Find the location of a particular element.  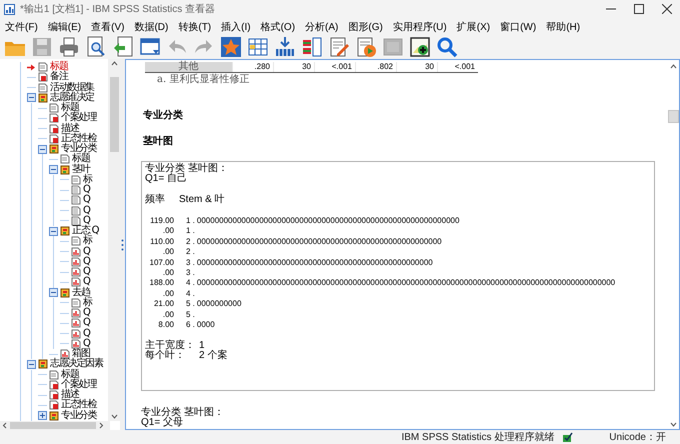

maximize-icon is located at coordinates (639, 9).